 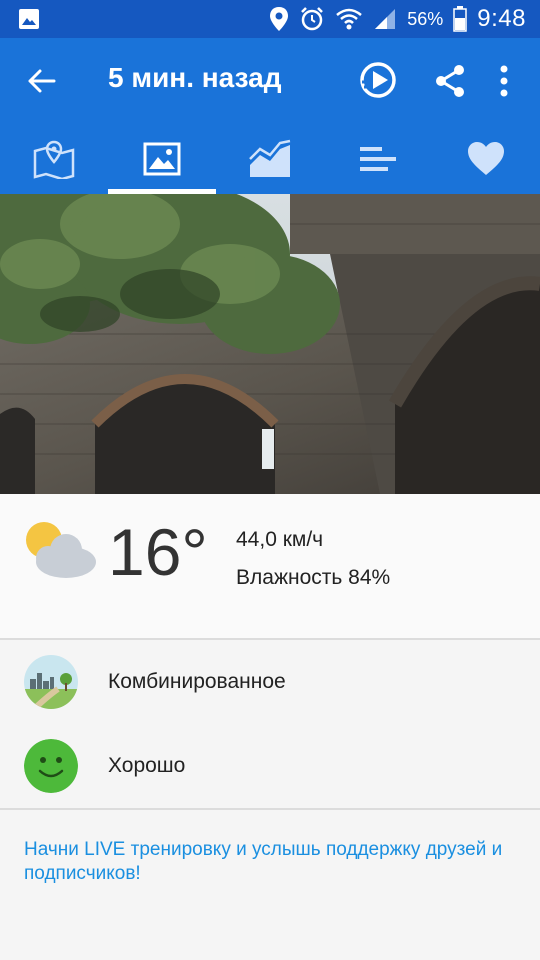 I want to click on tab-map, so click(x=54, y=159).